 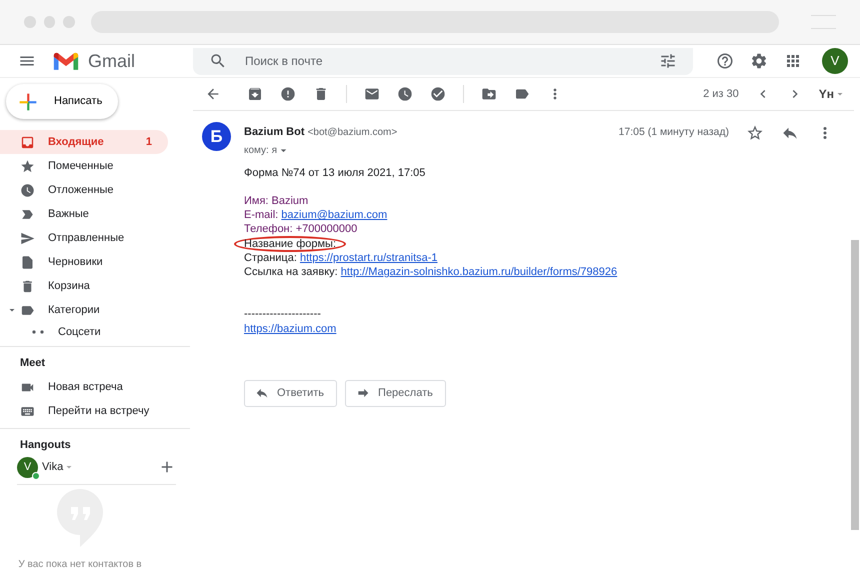 I want to click on meet-item: Перейти на встречу, so click(x=84, y=412).